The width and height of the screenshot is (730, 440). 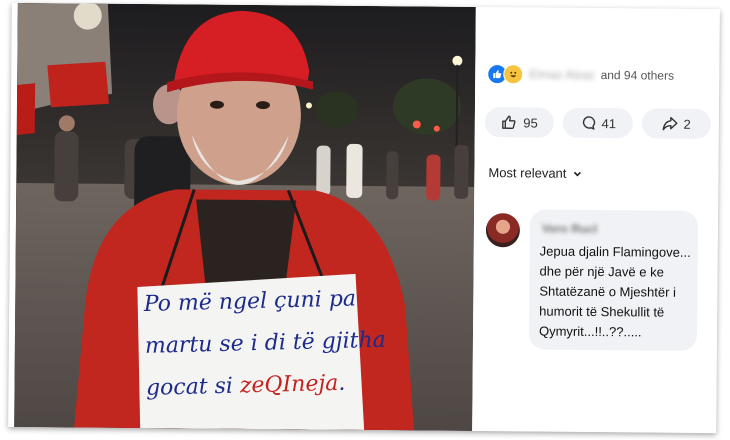 I want to click on post-actions: 95 41 2, so click(x=597, y=123).